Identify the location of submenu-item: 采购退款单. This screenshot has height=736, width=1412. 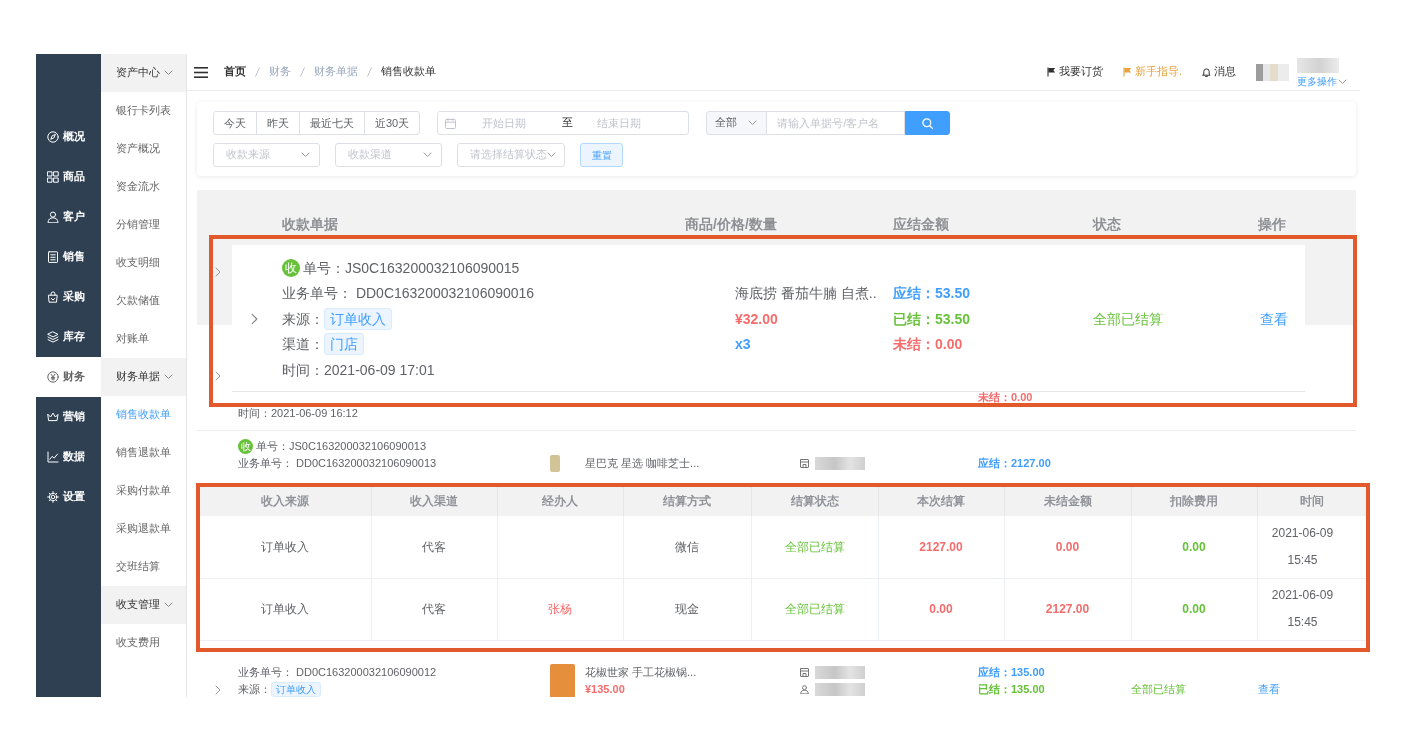
(143, 529).